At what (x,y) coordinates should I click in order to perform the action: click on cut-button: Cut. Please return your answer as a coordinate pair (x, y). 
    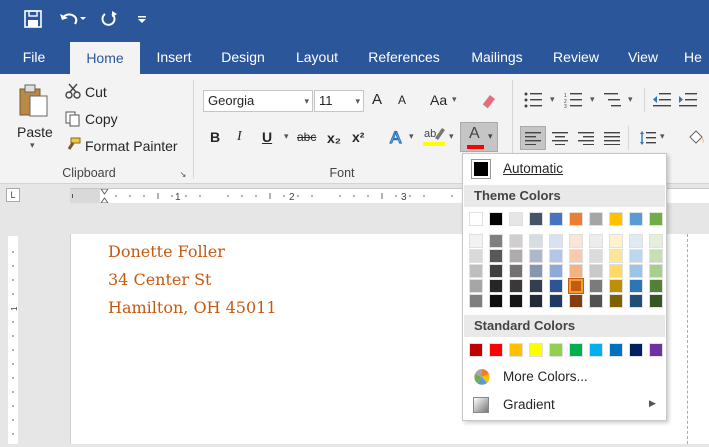
    Looking at the image, I should click on (96, 92).